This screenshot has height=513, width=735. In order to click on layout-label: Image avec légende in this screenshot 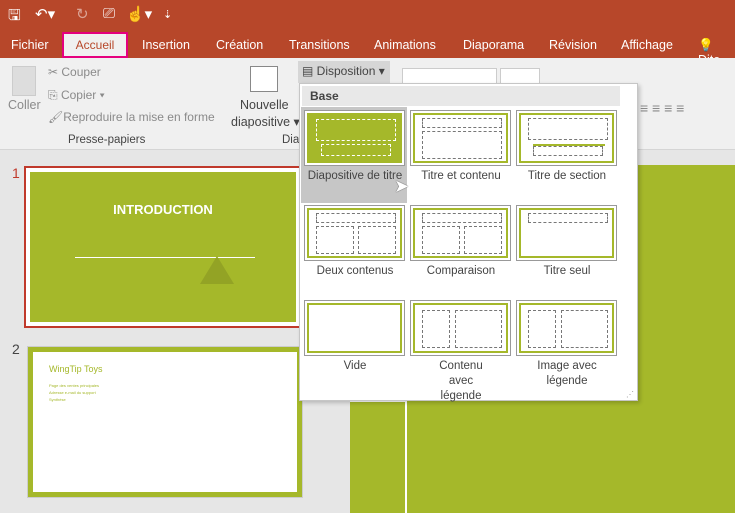, I will do `click(567, 373)`.